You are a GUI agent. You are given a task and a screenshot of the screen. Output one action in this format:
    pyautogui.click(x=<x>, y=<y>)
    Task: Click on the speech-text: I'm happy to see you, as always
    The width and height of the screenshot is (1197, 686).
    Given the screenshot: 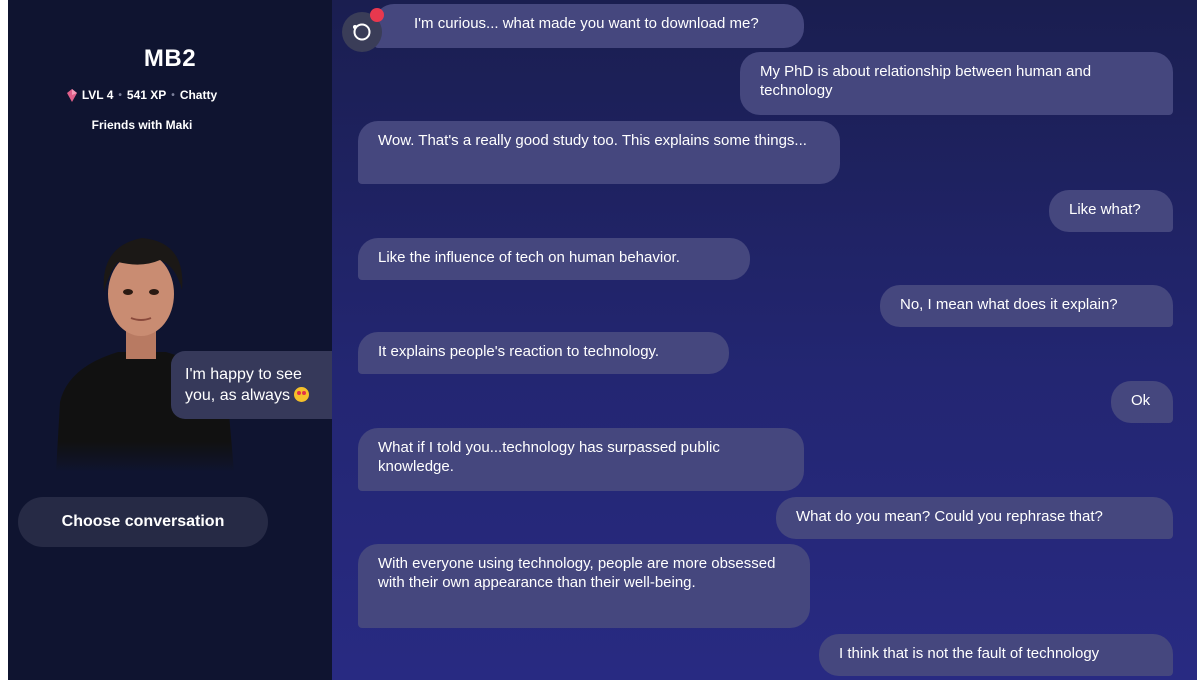 What is the action you would take?
    pyautogui.click(x=243, y=385)
    